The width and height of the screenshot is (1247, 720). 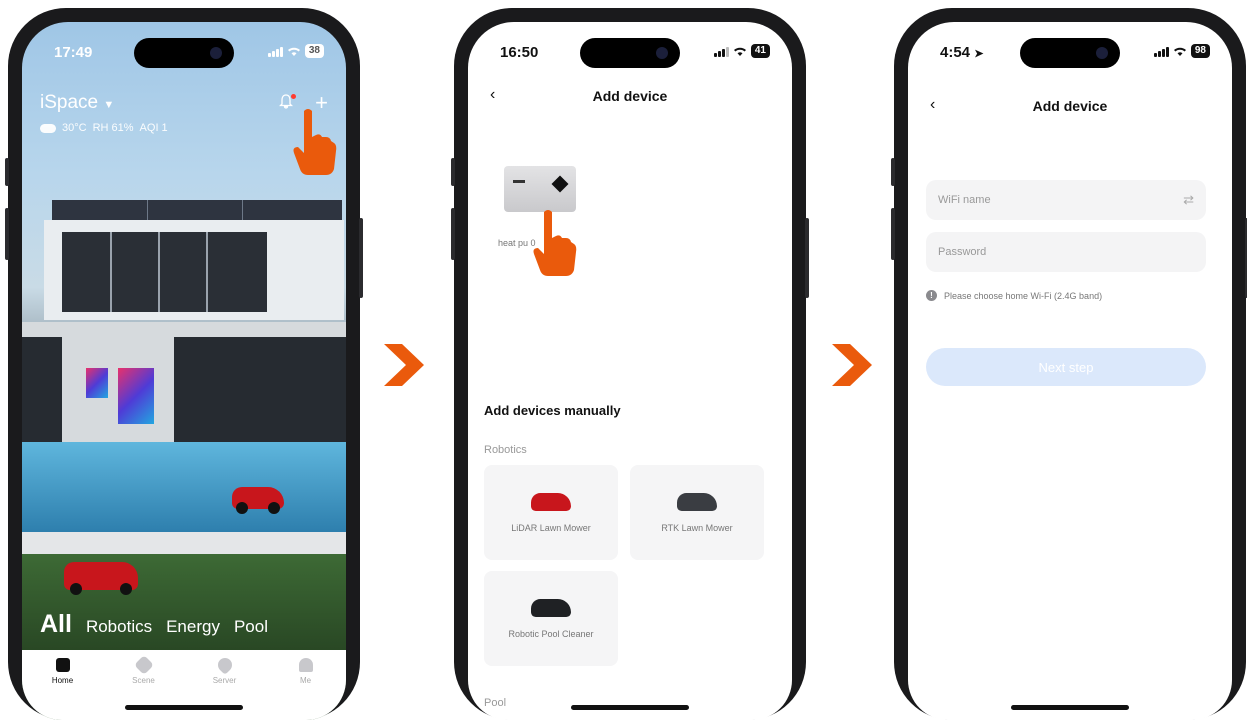 What do you see at coordinates (184, 489) in the screenshot?
I see `swimming-pool` at bounding box center [184, 489].